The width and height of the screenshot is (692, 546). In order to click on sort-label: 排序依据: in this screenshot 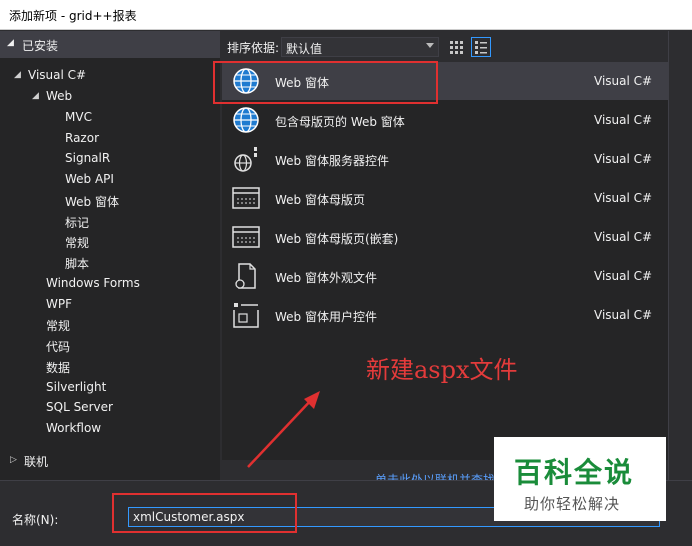, I will do `click(253, 48)`.